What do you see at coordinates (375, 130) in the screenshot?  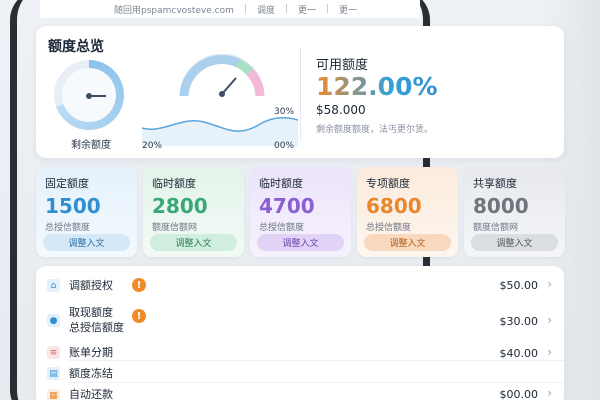 I see `available-note: 剩余额度额度，法丐更尔赁。` at bounding box center [375, 130].